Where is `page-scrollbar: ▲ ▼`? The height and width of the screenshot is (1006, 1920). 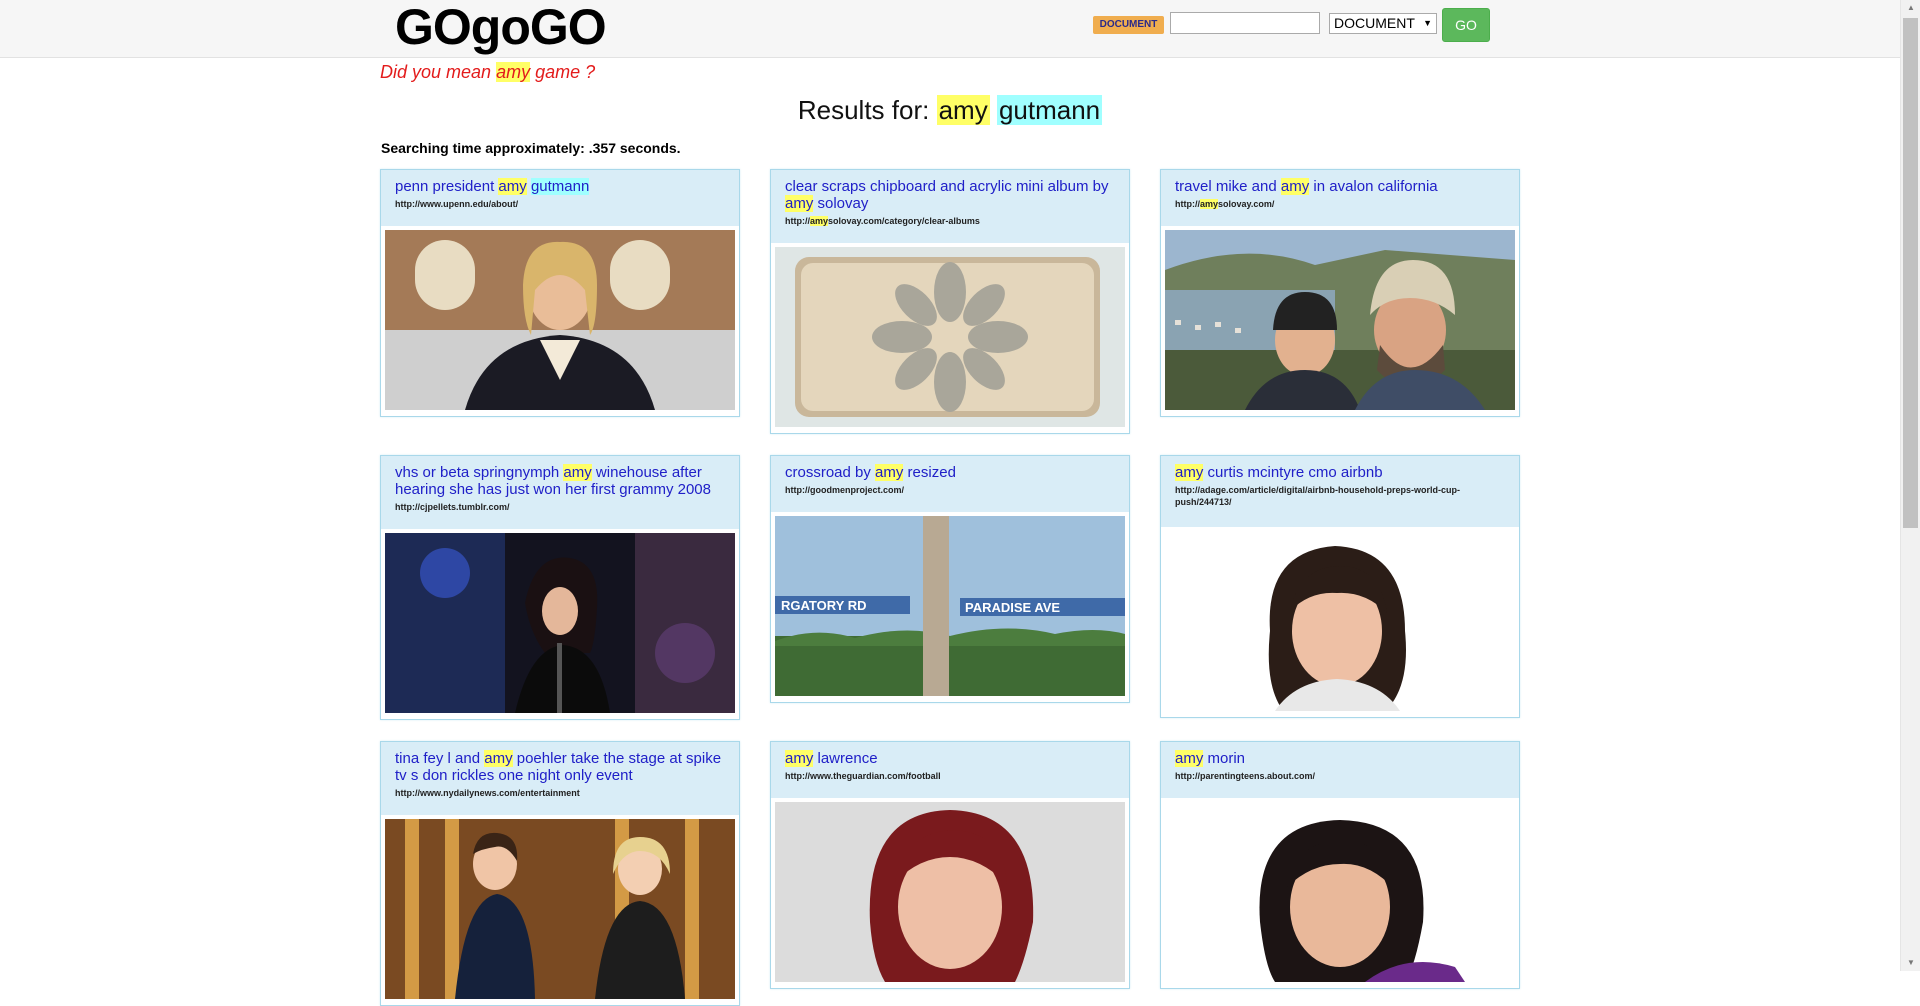 page-scrollbar: ▲ ▼ is located at coordinates (1910, 485).